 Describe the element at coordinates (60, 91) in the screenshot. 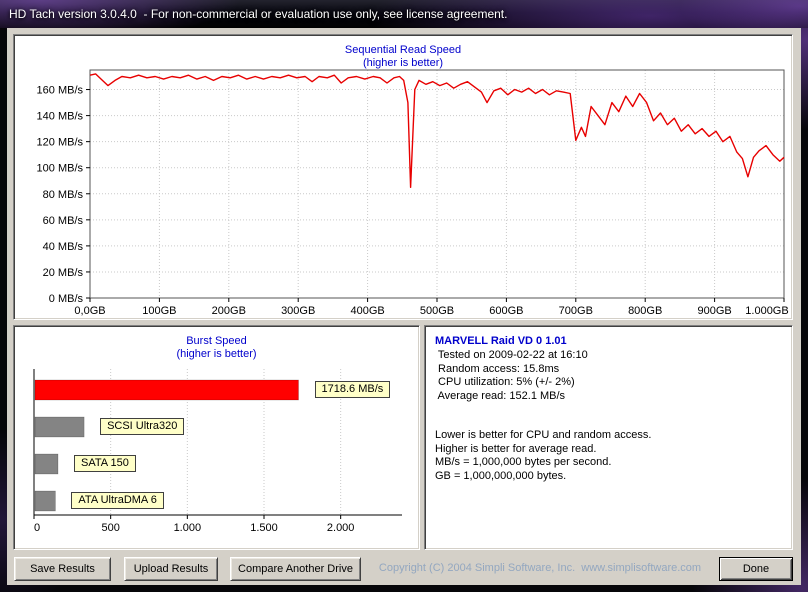

I see `svg-text: 160 MB/s` at that location.